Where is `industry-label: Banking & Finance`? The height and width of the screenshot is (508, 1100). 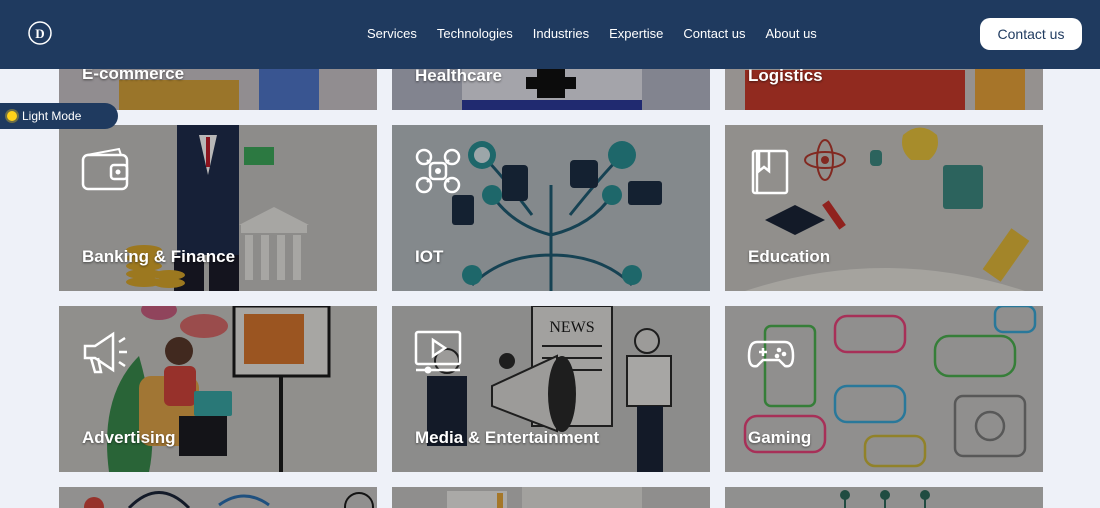 industry-label: Banking & Finance is located at coordinates (159, 256).